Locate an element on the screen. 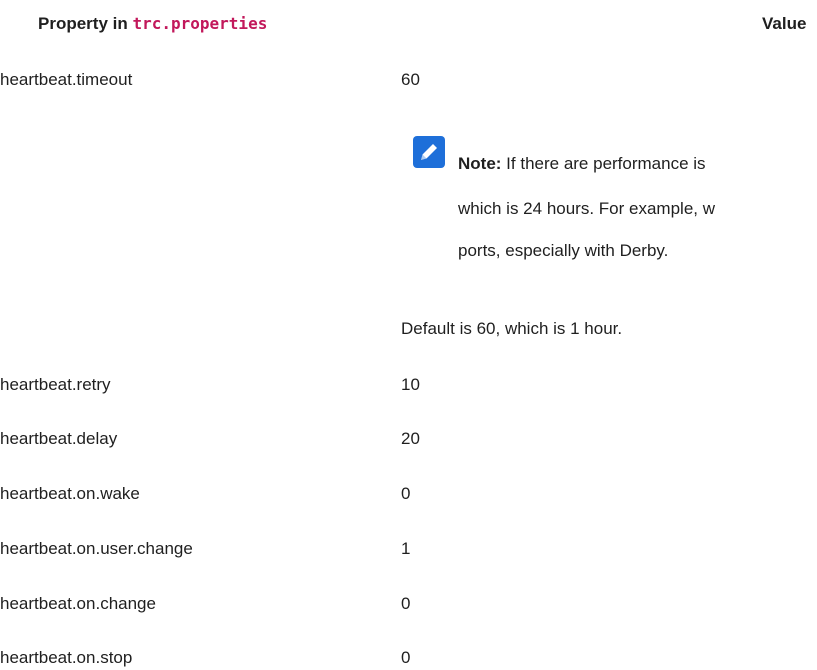  note-text-1: If there are performance is is located at coordinates (603, 163).